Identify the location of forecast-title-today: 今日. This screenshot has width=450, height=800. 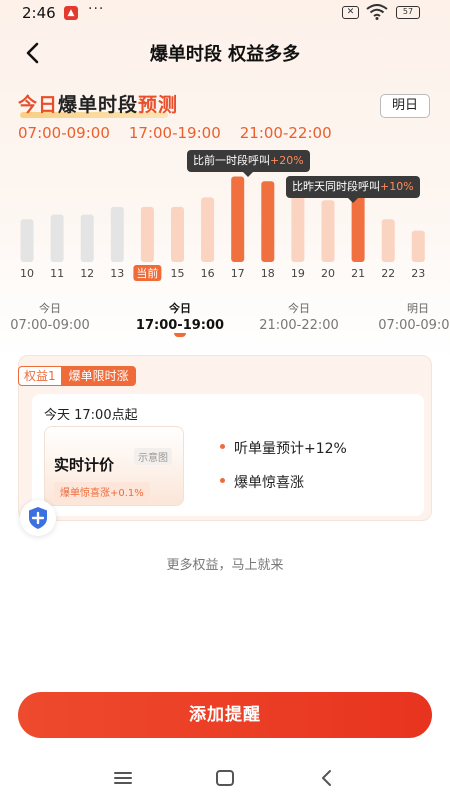
(38, 105).